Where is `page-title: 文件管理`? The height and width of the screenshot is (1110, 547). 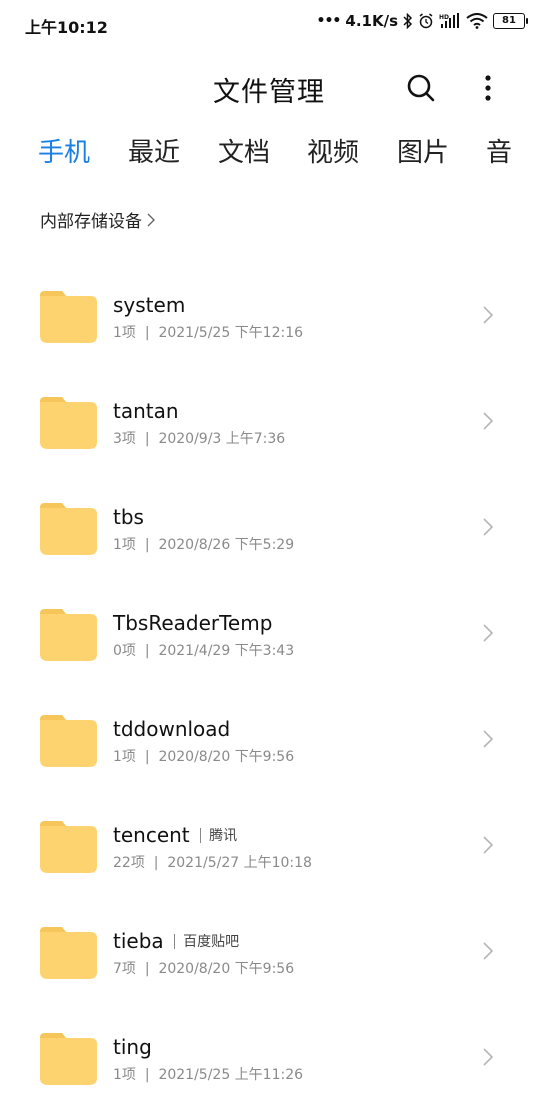 page-title: 文件管理 is located at coordinates (269, 92).